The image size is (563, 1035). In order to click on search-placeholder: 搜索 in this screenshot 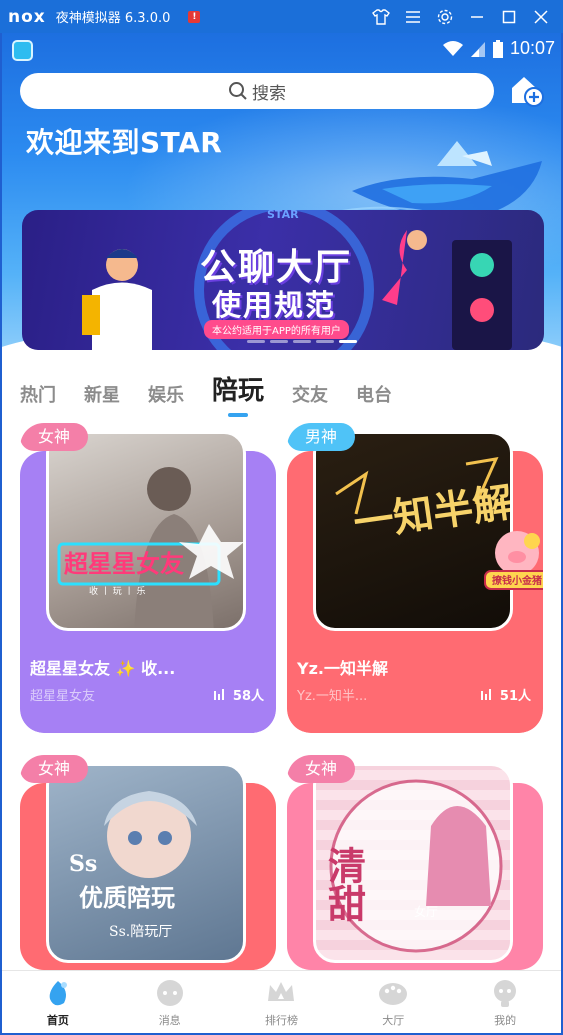, I will do `click(269, 93)`.